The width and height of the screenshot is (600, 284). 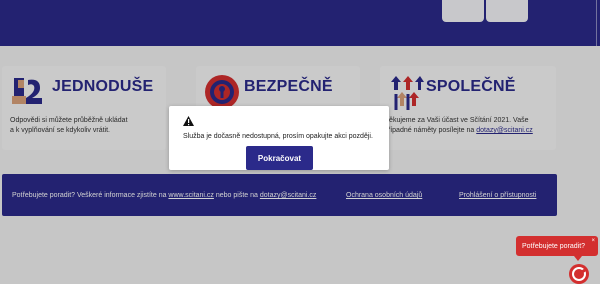 What do you see at coordinates (188, 121) in the screenshot?
I see `warning-icon` at bounding box center [188, 121].